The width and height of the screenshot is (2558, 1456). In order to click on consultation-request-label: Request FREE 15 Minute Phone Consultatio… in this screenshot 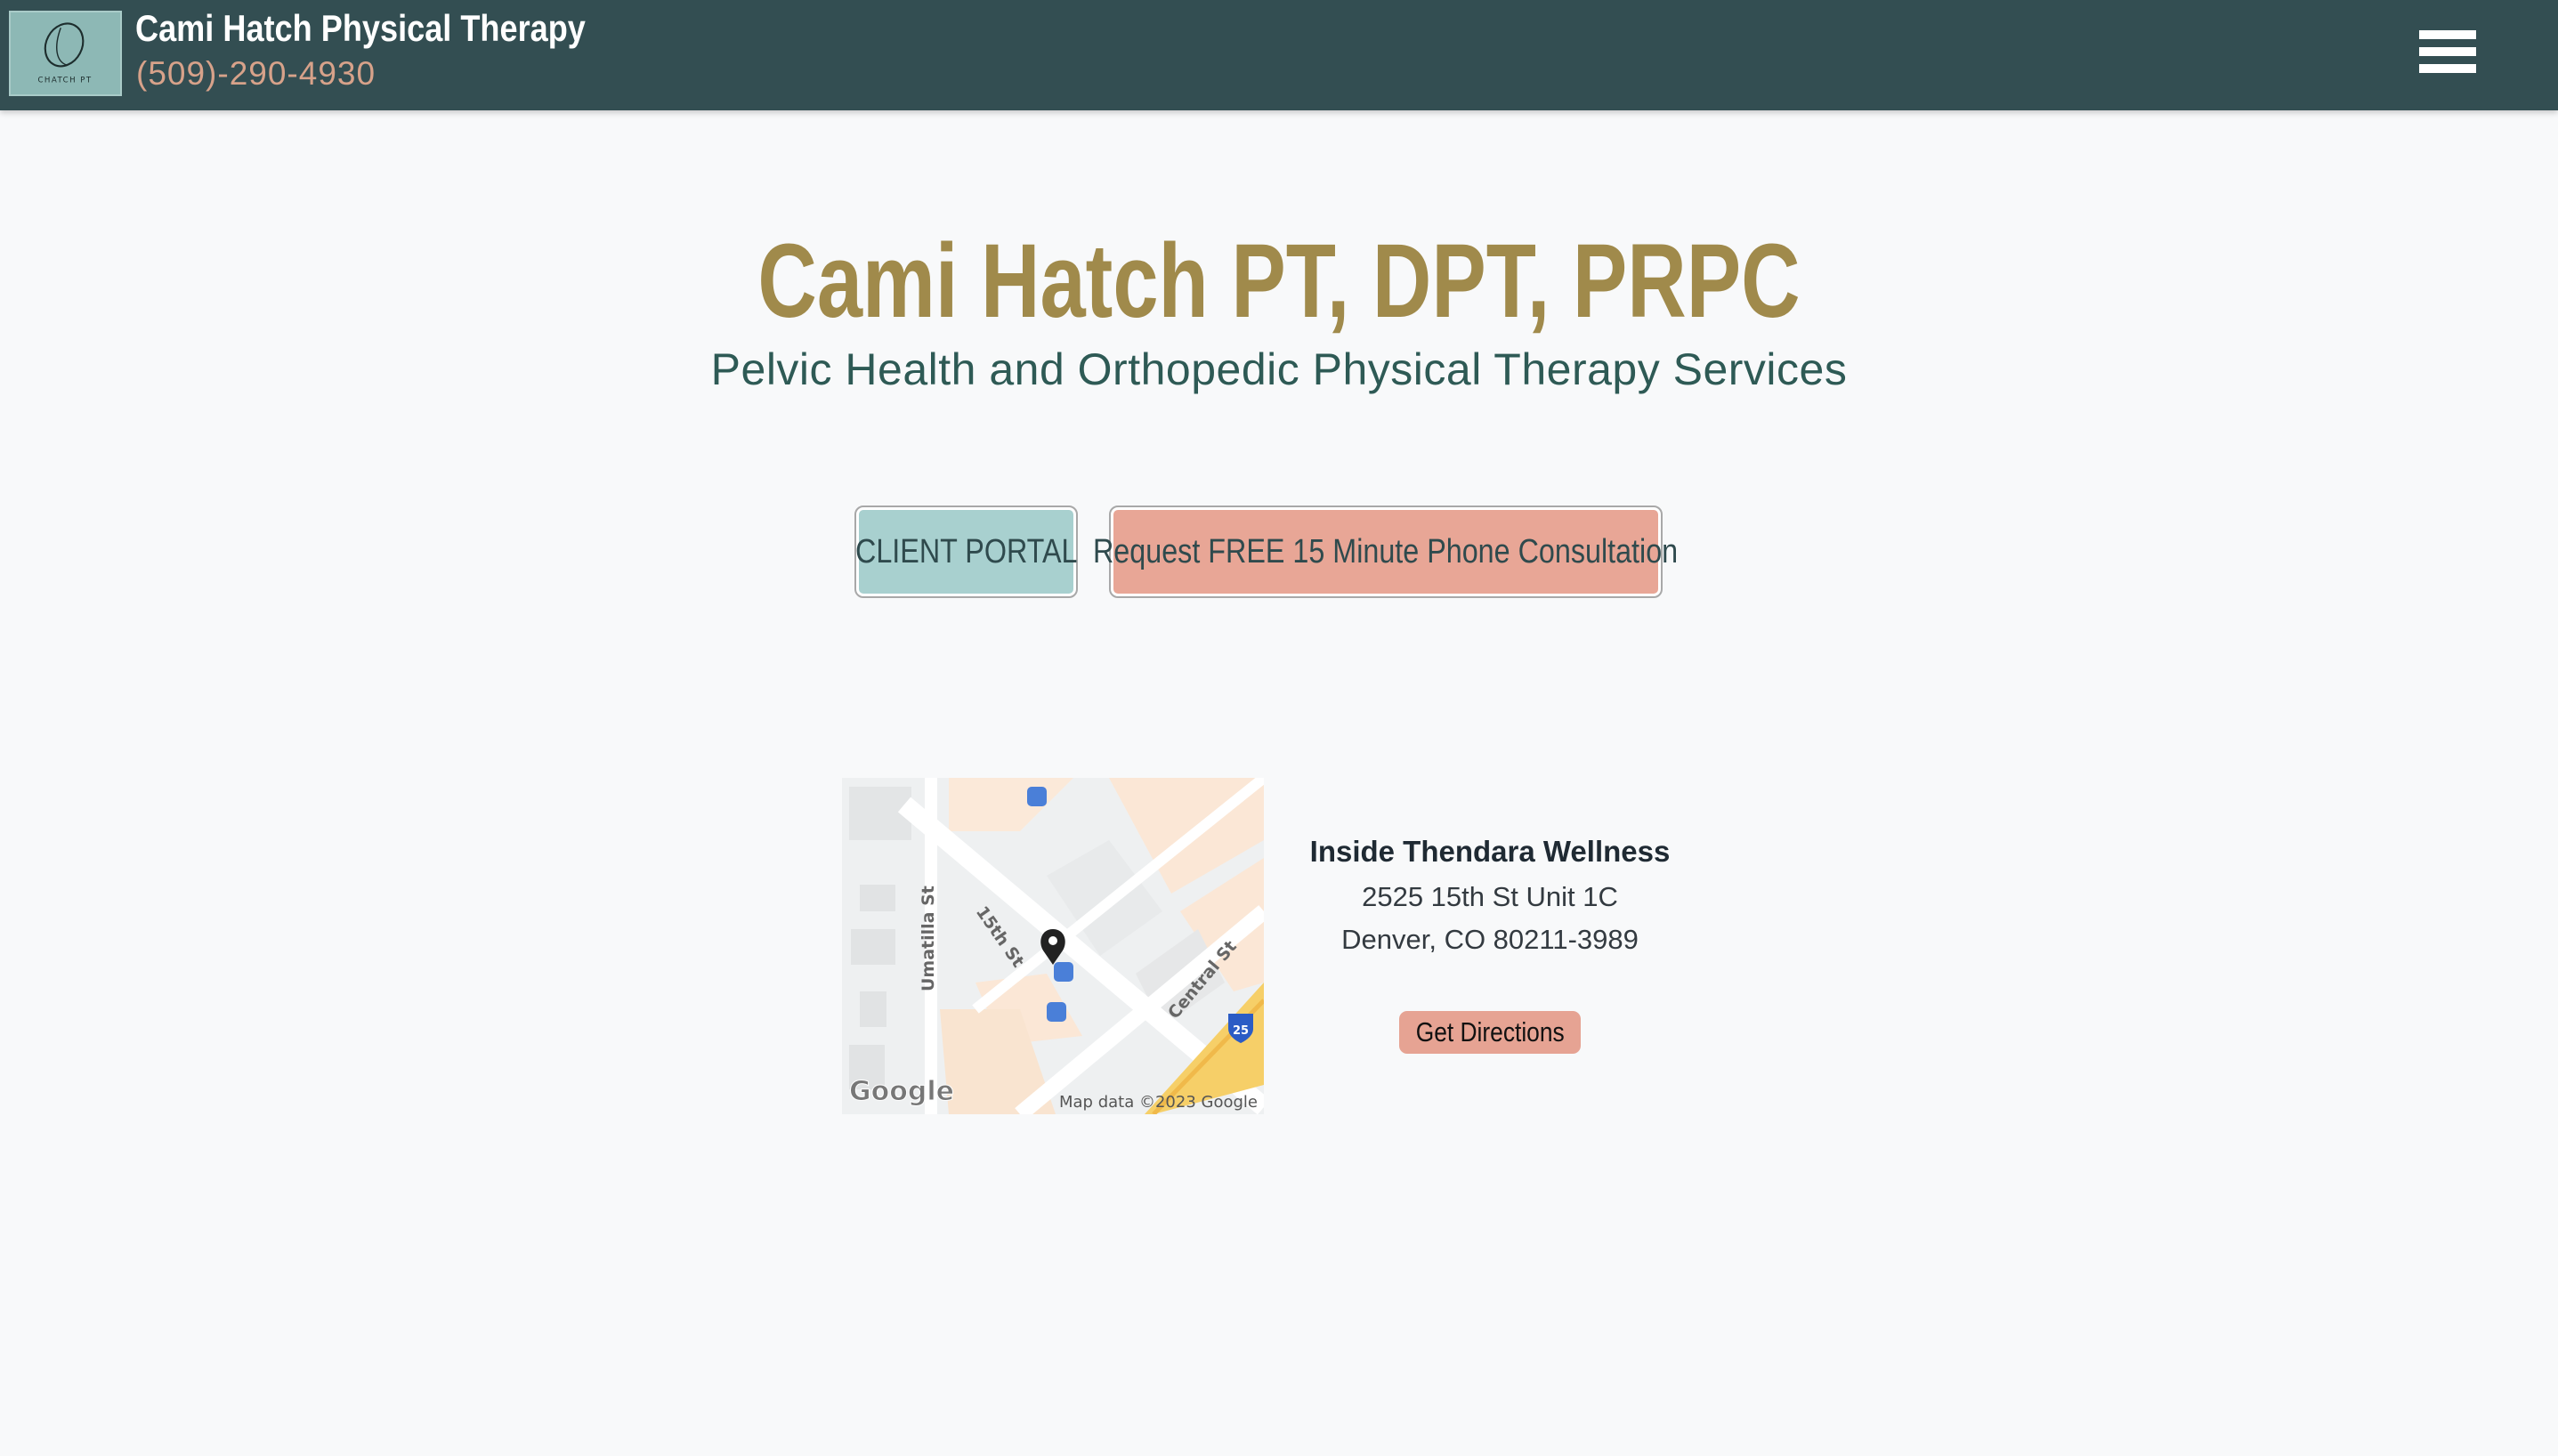, I will do `click(1386, 551)`.